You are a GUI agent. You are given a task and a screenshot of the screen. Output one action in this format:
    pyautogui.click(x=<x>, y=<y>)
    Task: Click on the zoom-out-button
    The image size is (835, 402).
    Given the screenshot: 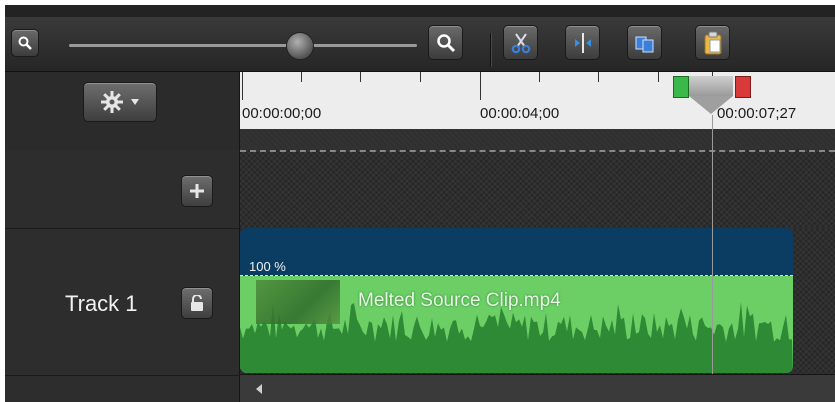 What is the action you would take?
    pyautogui.click(x=25, y=43)
    